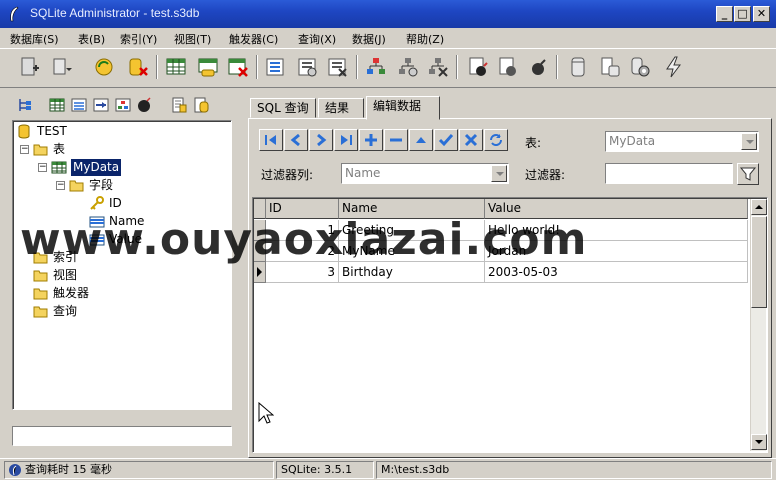 The width and height of the screenshot is (776, 480). Describe the element at coordinates (62, 67) in the screenshot. I see `open-database-button` at that location.